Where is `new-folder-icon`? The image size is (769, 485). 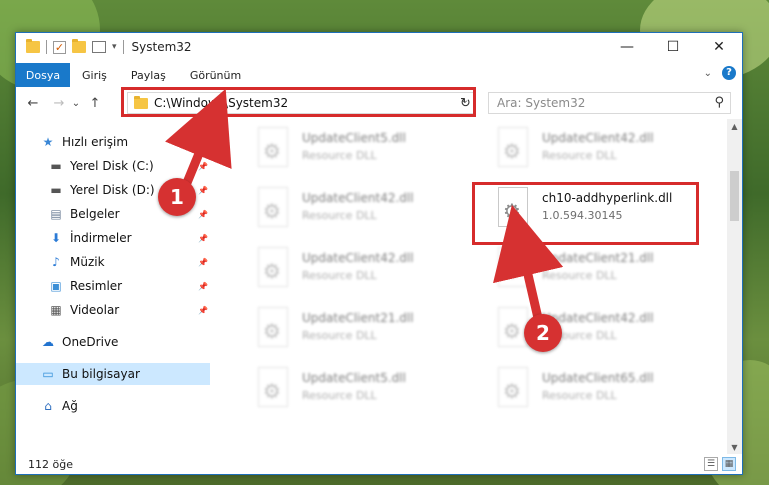
new-folder-icon is located at coordinates (79, 46).